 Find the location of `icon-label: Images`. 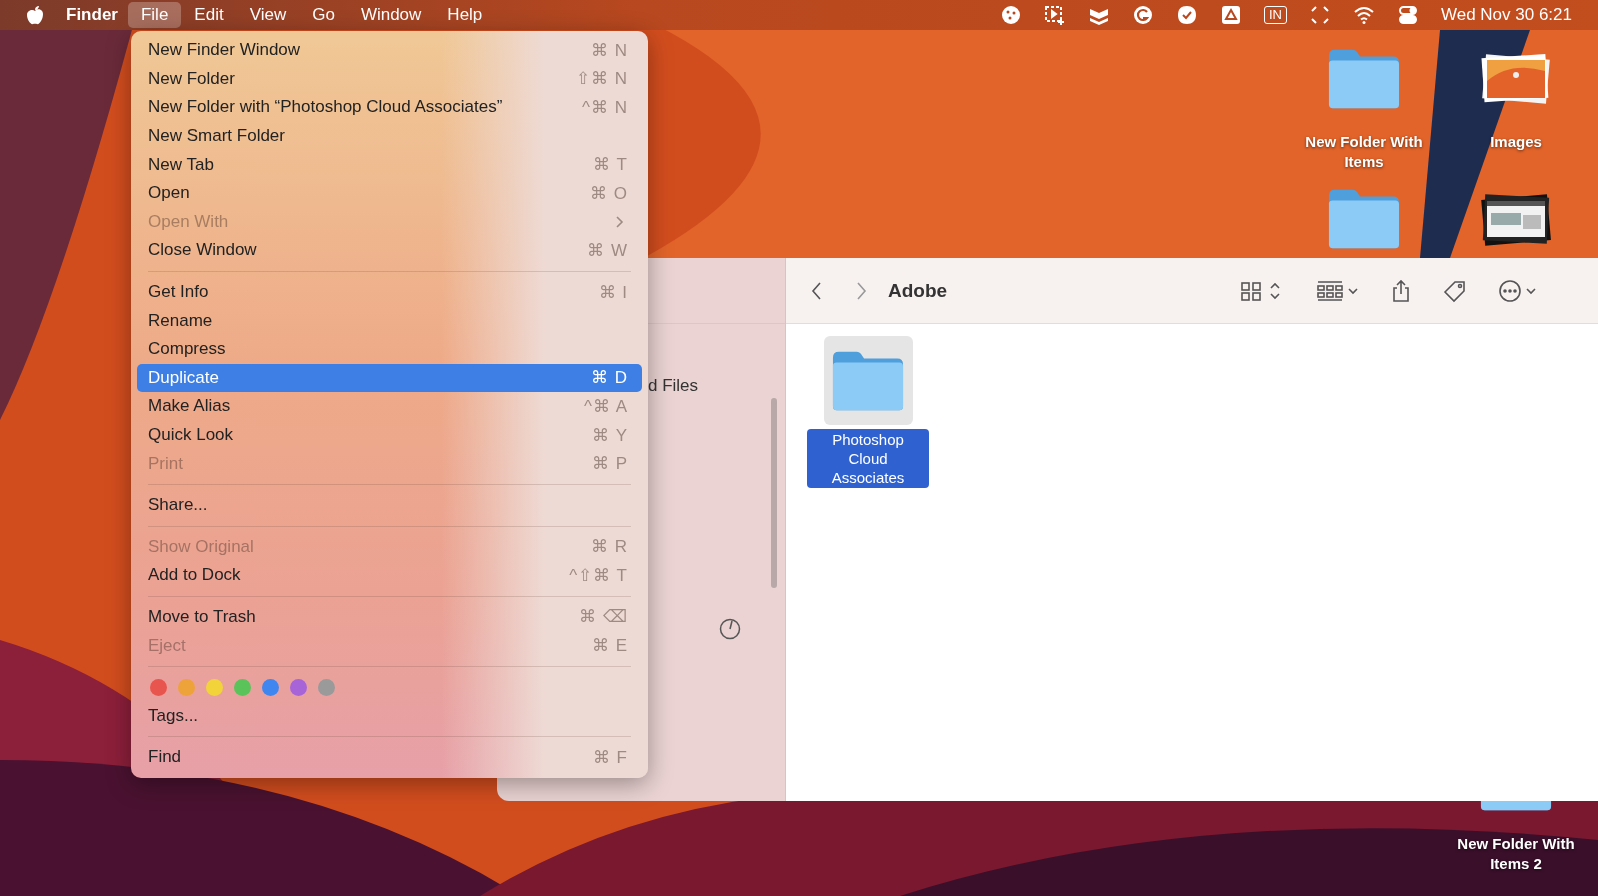

icon-label: Images is located at coordinates (1516, 142).